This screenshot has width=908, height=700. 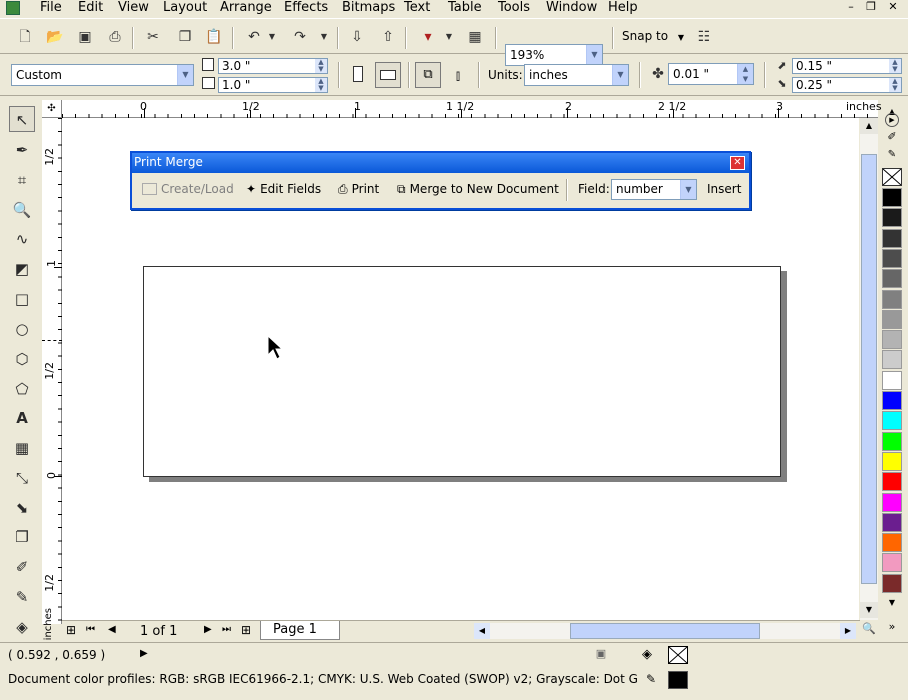 What do you see at coordinates (478, 189) in the screenshot?
I see `merge-new-document-button: ⧉ Merge to New Document` at bounding box center [478, 189].